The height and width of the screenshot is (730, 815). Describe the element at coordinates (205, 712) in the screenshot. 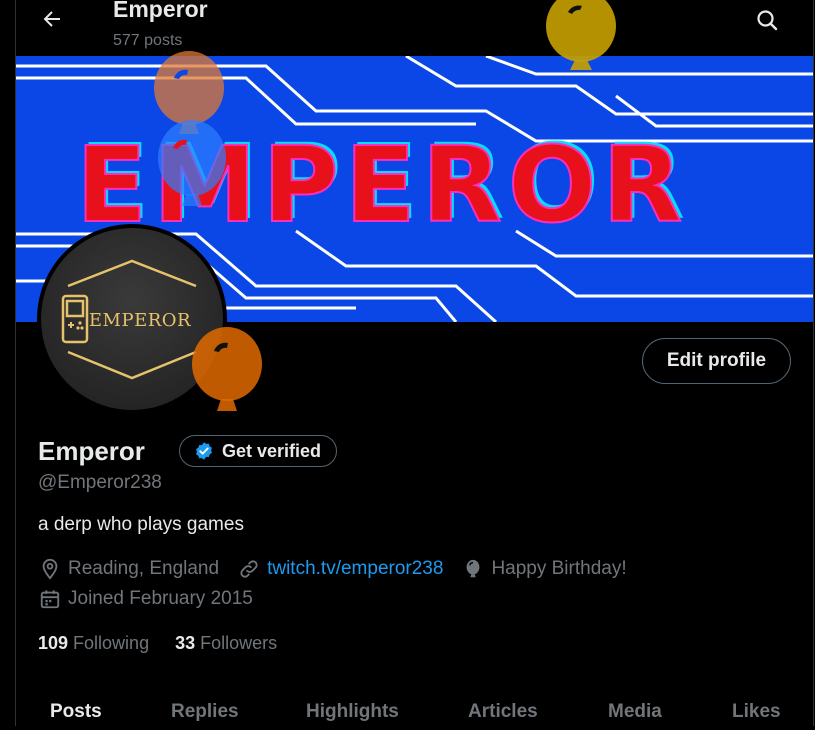

I see `tab-replies: Replies` at that location.